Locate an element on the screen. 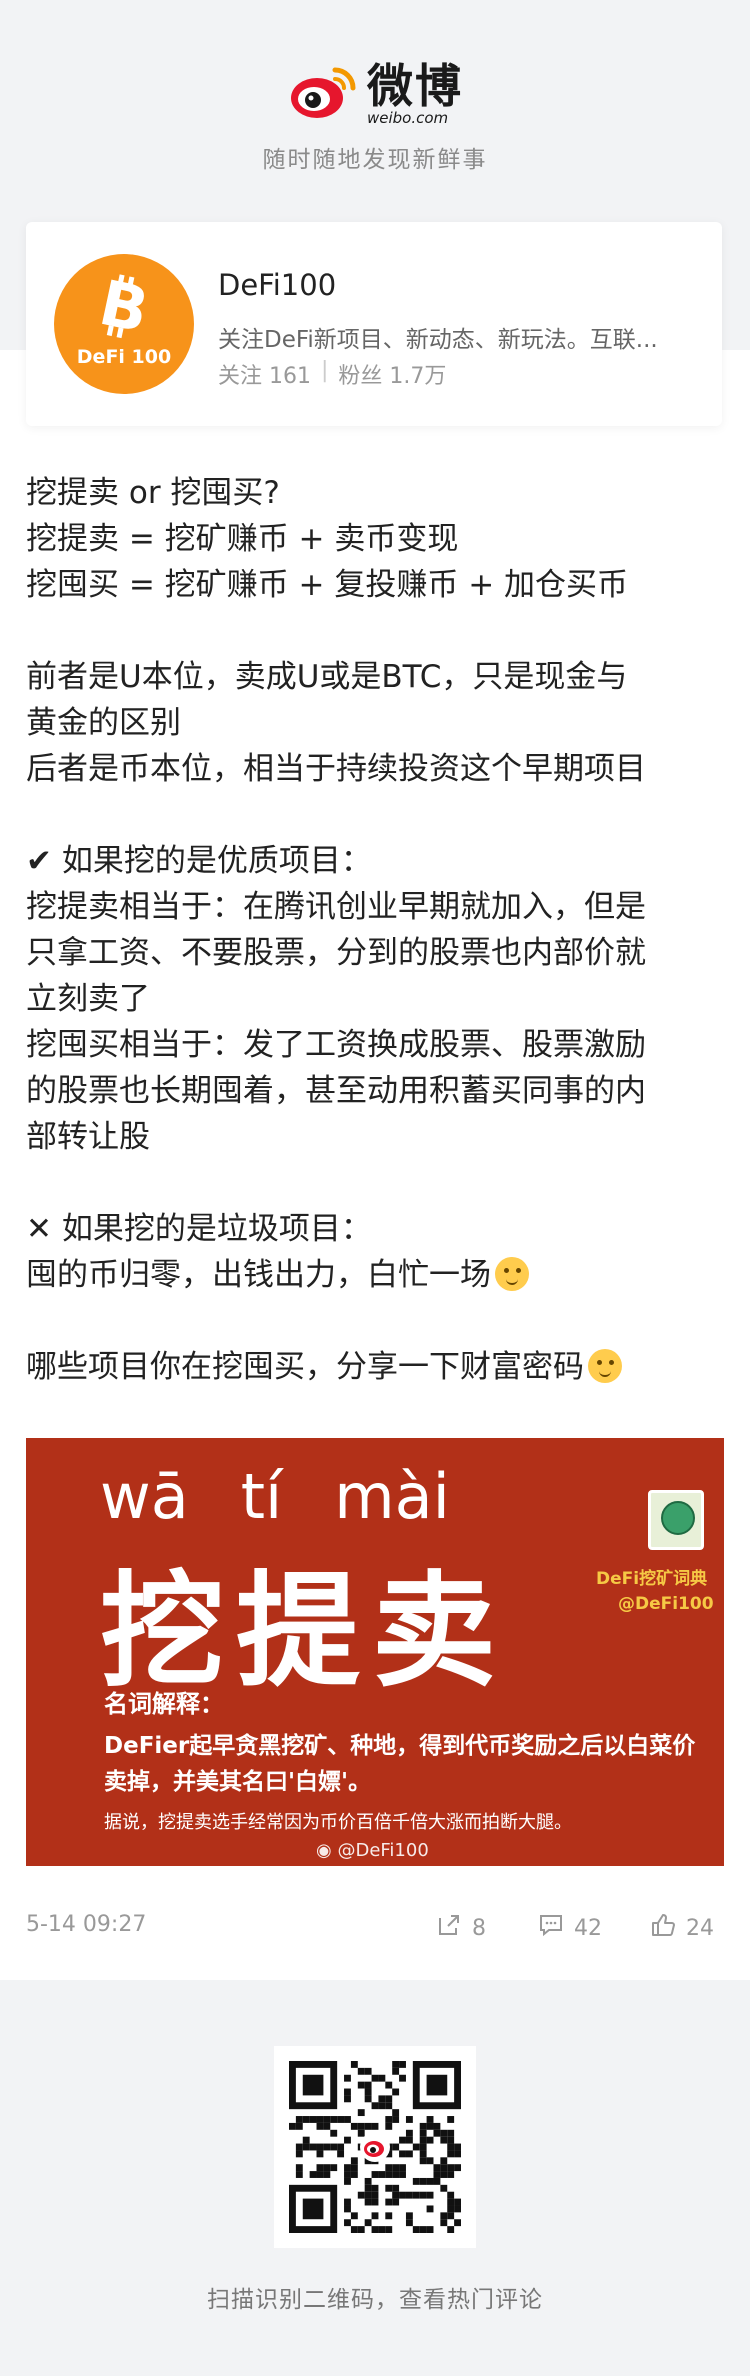  post-timestamp: 5-14 09:27 is located at coordinates (86, 1924).